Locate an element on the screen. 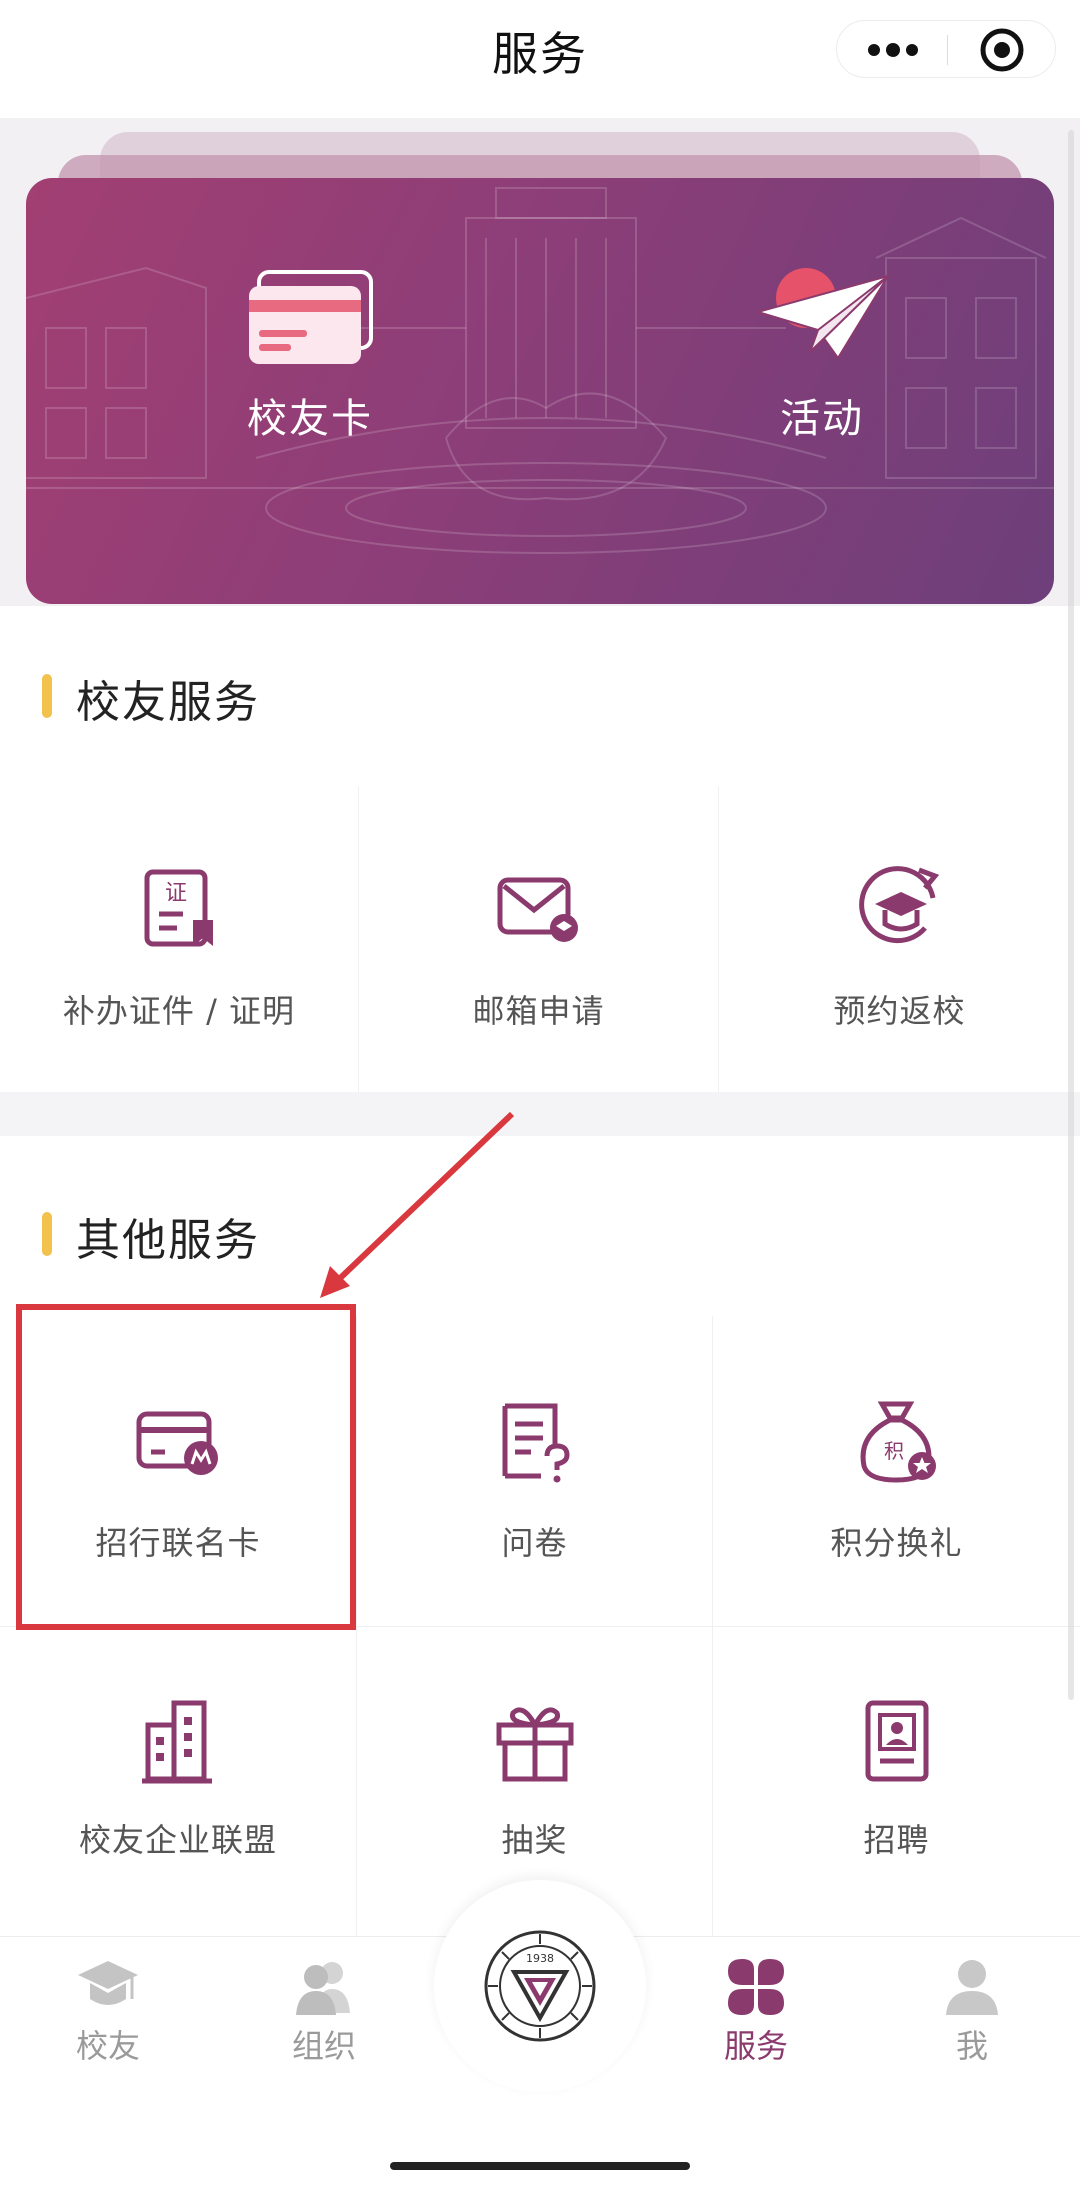  other-services-header: 其他服务 is located at coordinates (540, 1226).